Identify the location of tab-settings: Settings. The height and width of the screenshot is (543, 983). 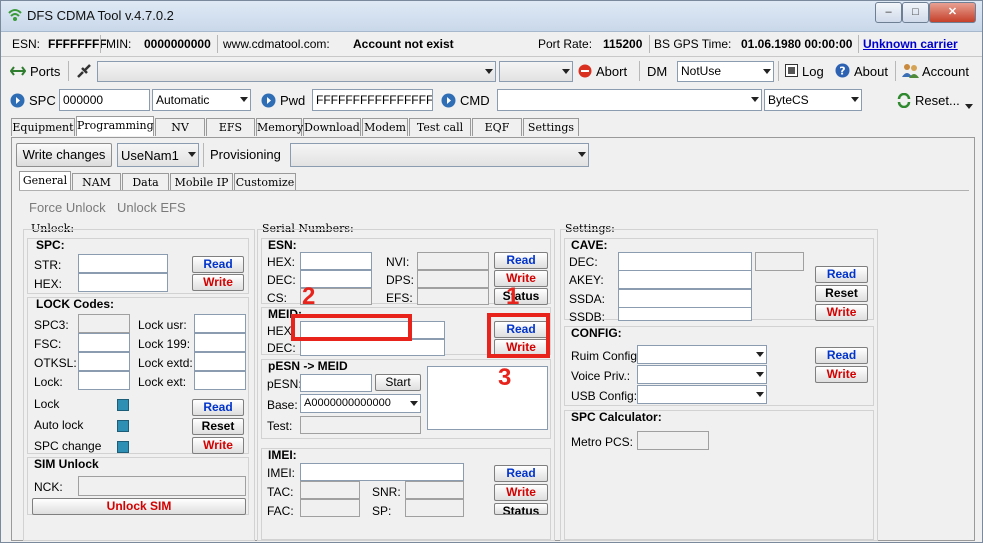
(551, 127).